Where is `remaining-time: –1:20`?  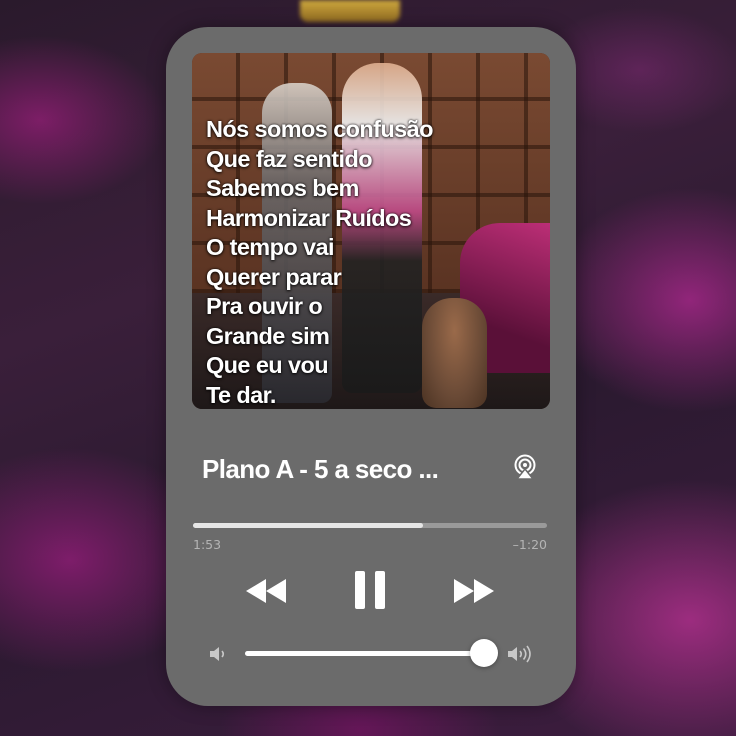 remaining-time: –1:20 is located at coordinates (529, 544).